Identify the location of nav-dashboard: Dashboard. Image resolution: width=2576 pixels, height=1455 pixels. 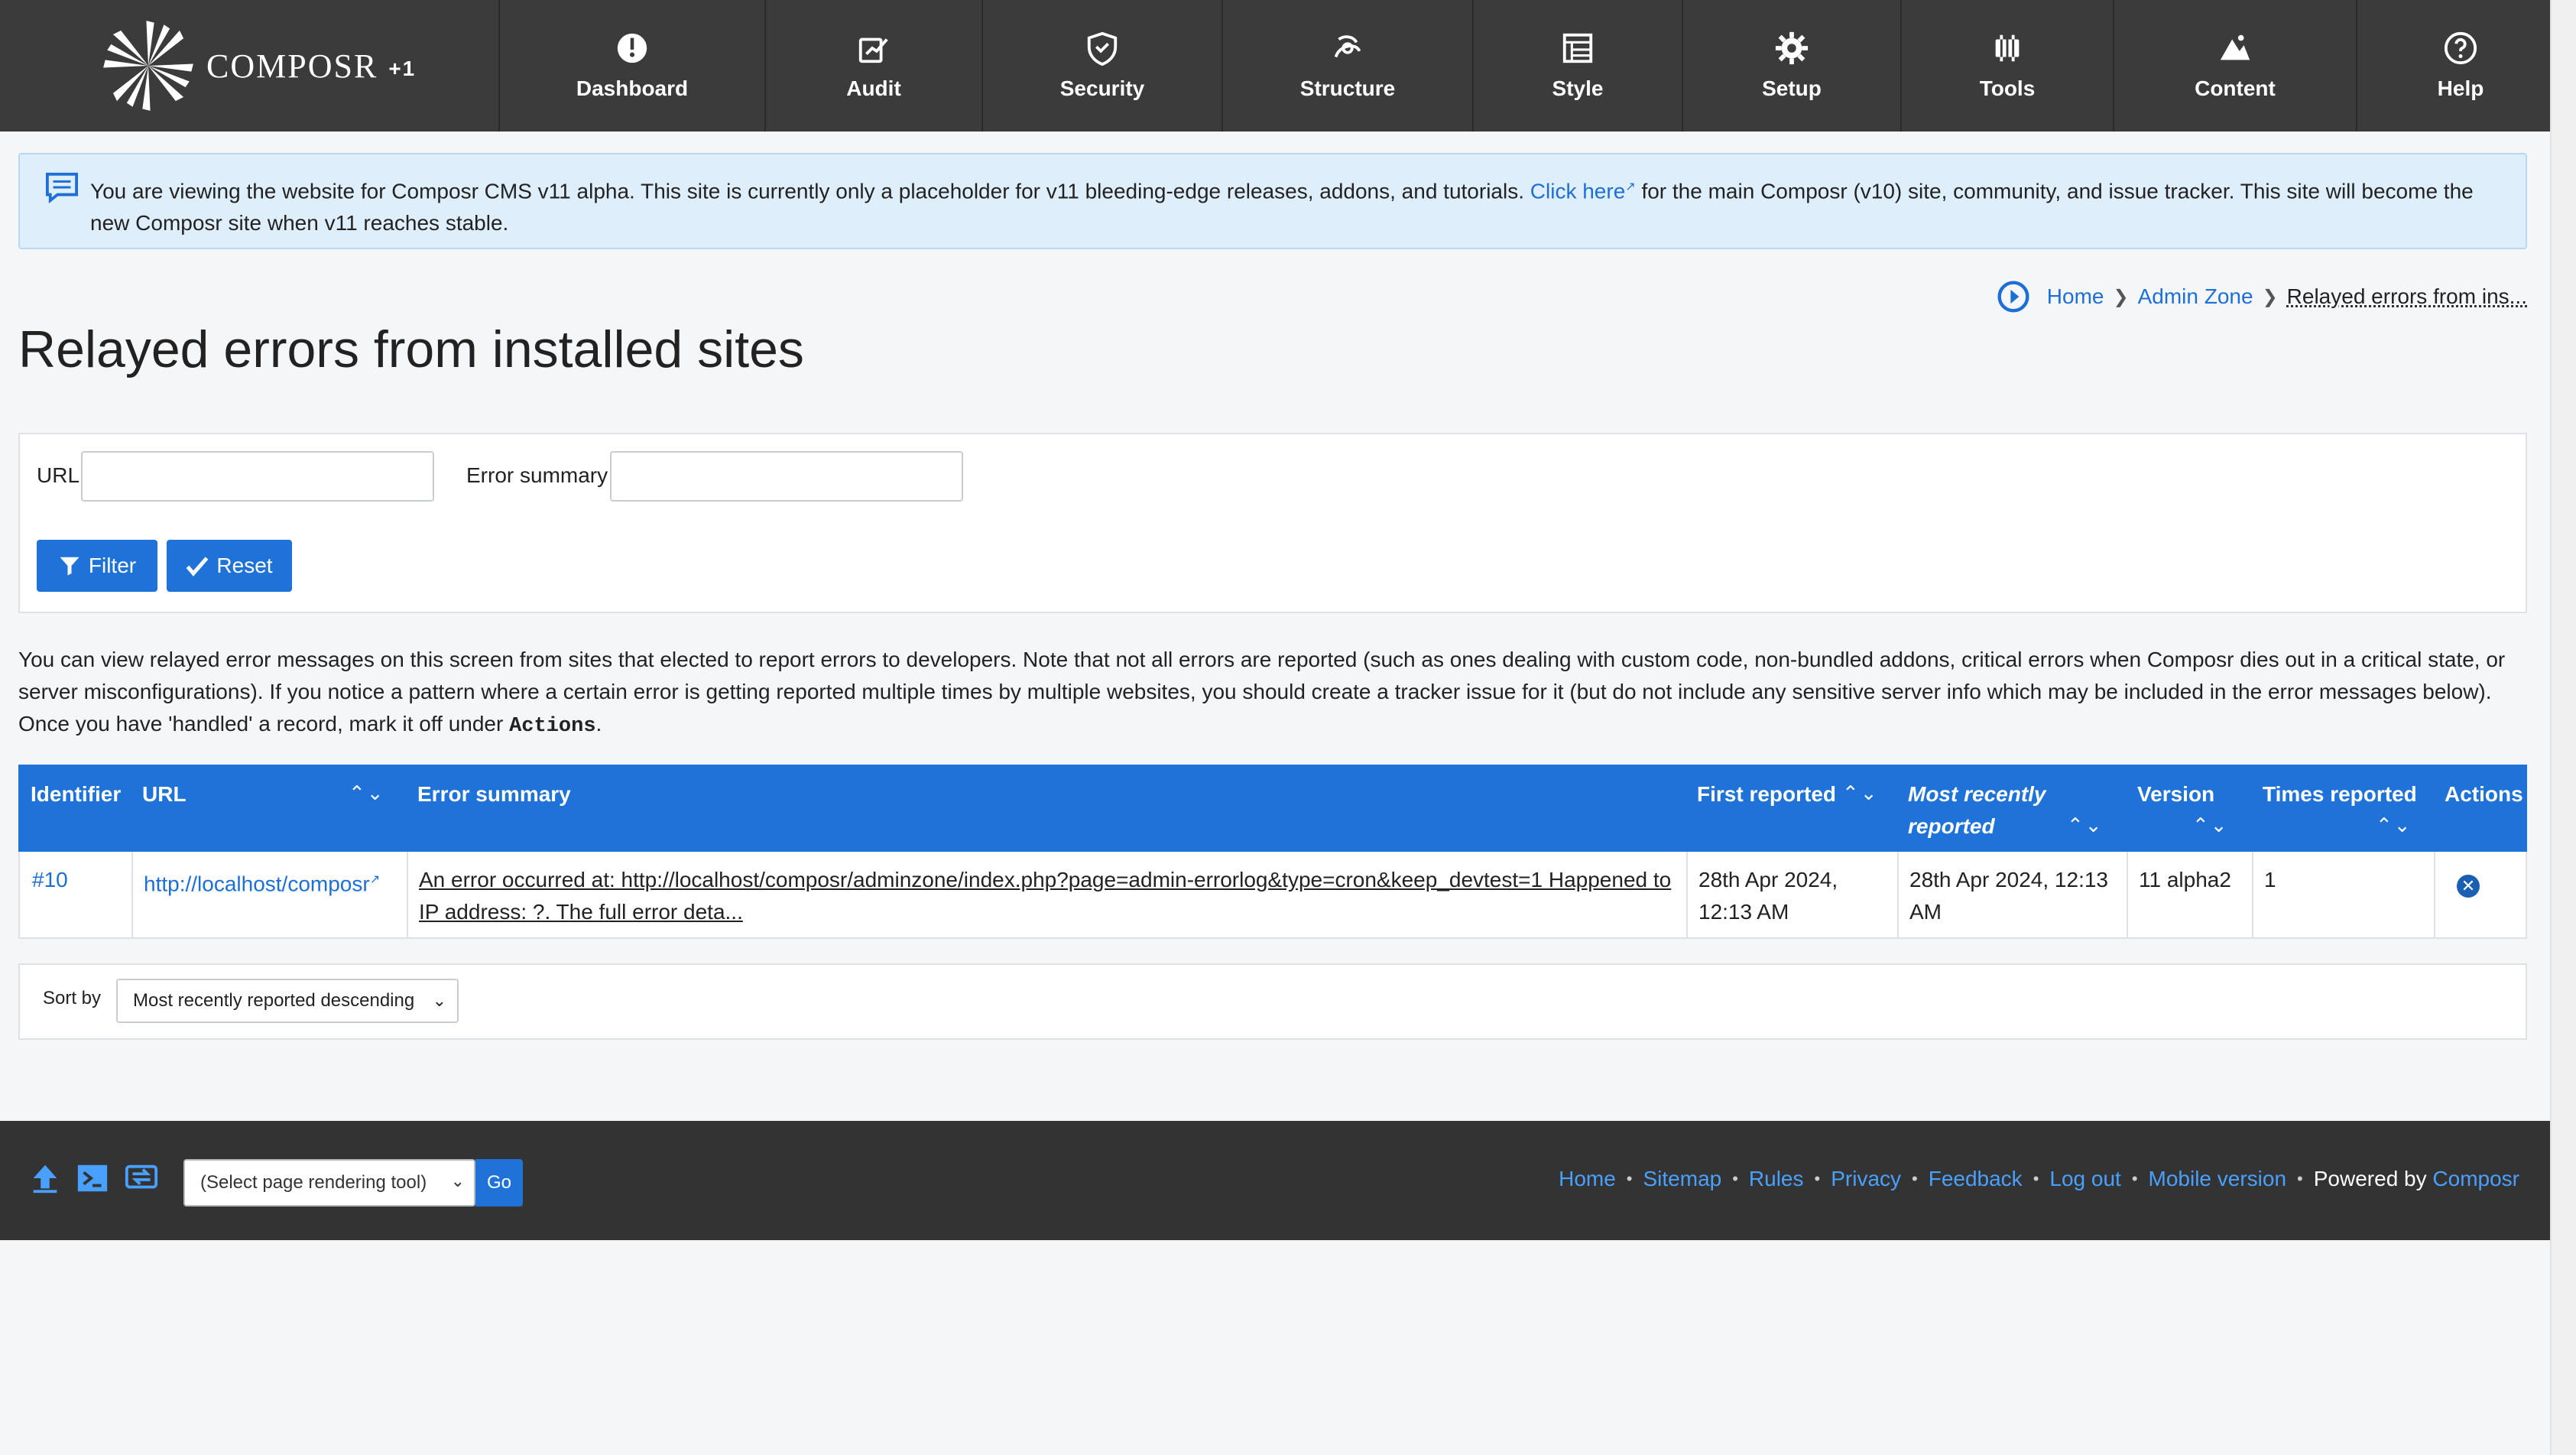
(631, 66).